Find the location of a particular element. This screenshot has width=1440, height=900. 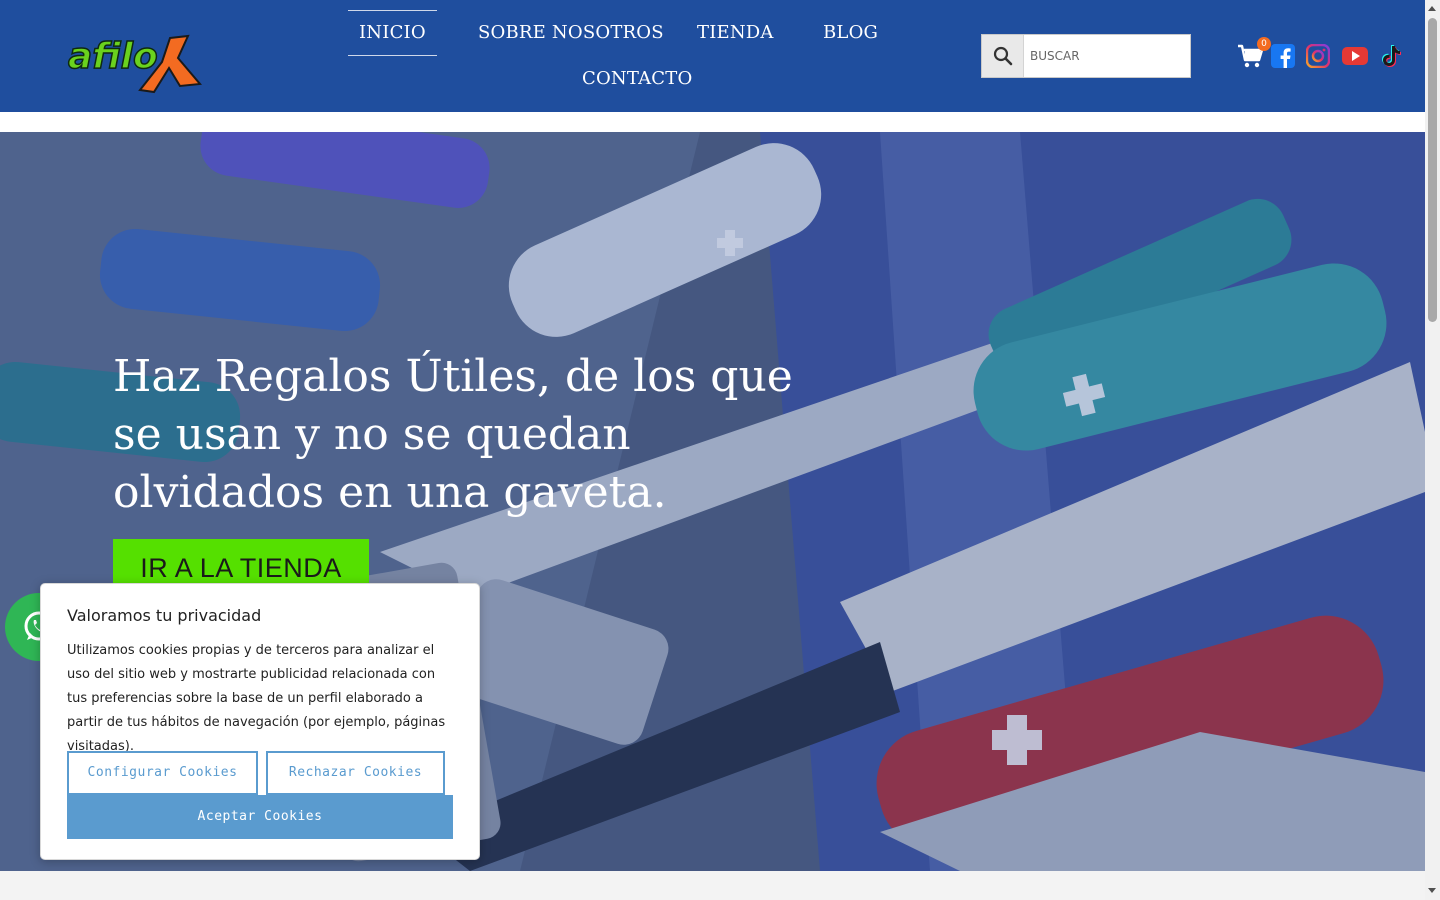

scroll-down-arrow-icon is located at coordinates (1432, 890).